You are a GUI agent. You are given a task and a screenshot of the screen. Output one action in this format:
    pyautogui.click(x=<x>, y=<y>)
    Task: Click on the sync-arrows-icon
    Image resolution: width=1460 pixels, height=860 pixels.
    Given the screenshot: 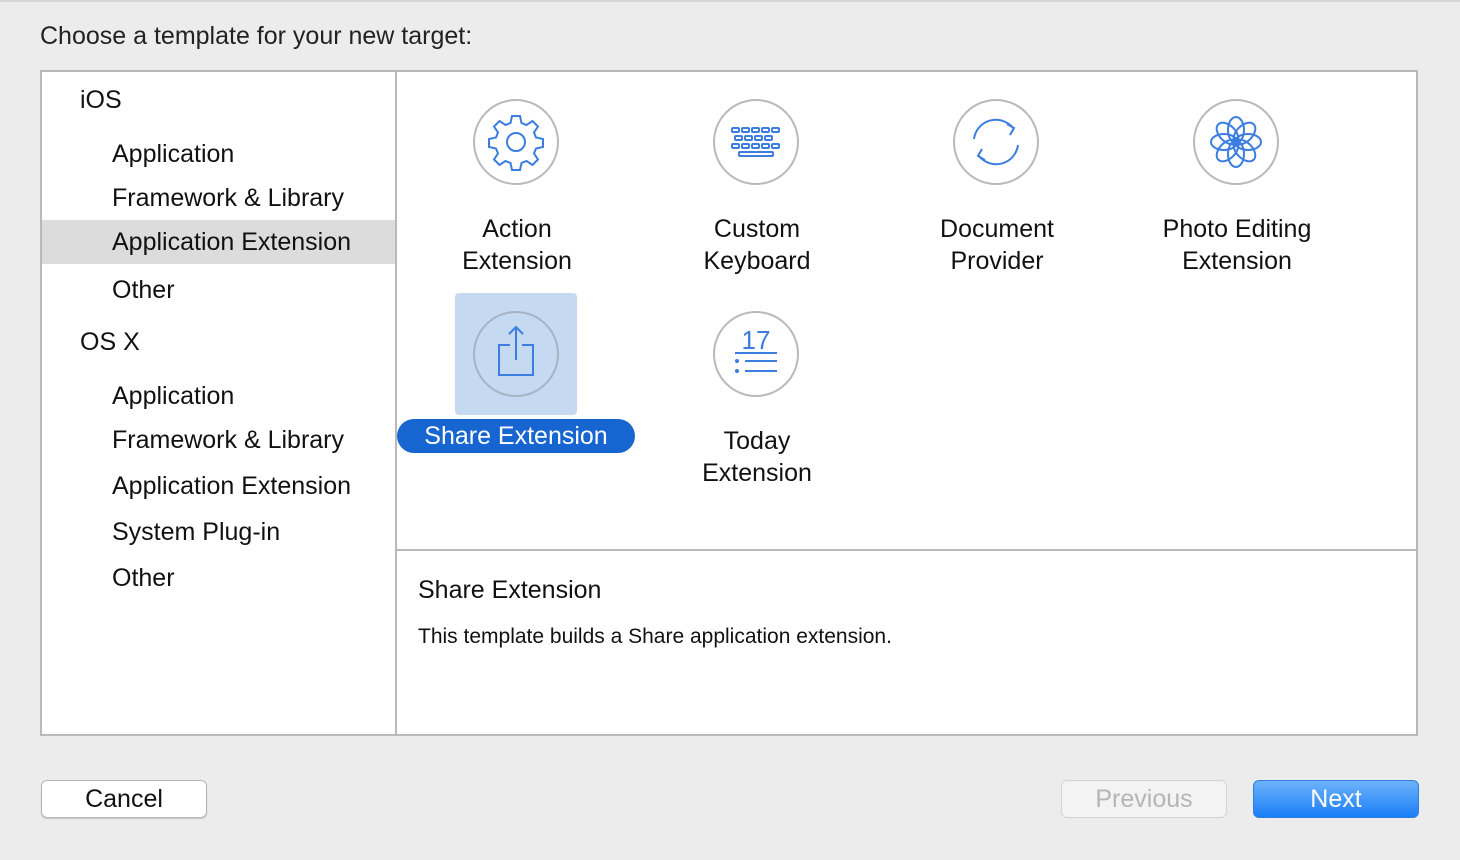 What is the action you would take?
    pyautogui.click(x=996, y=142)
    